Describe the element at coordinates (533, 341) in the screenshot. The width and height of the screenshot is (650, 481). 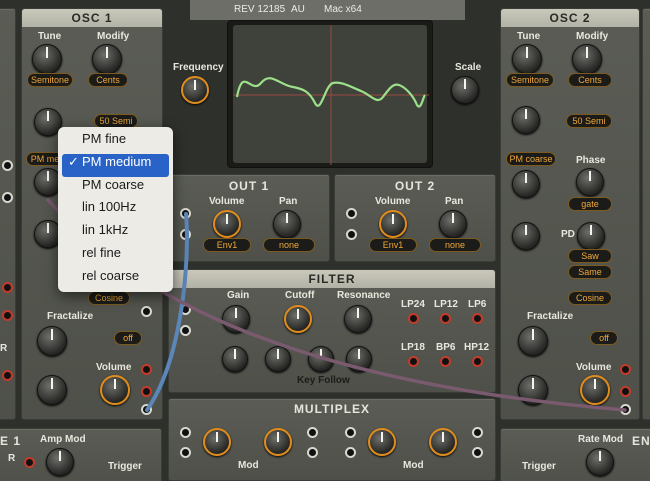
I see `osc2-fractalize-knob` at that location.